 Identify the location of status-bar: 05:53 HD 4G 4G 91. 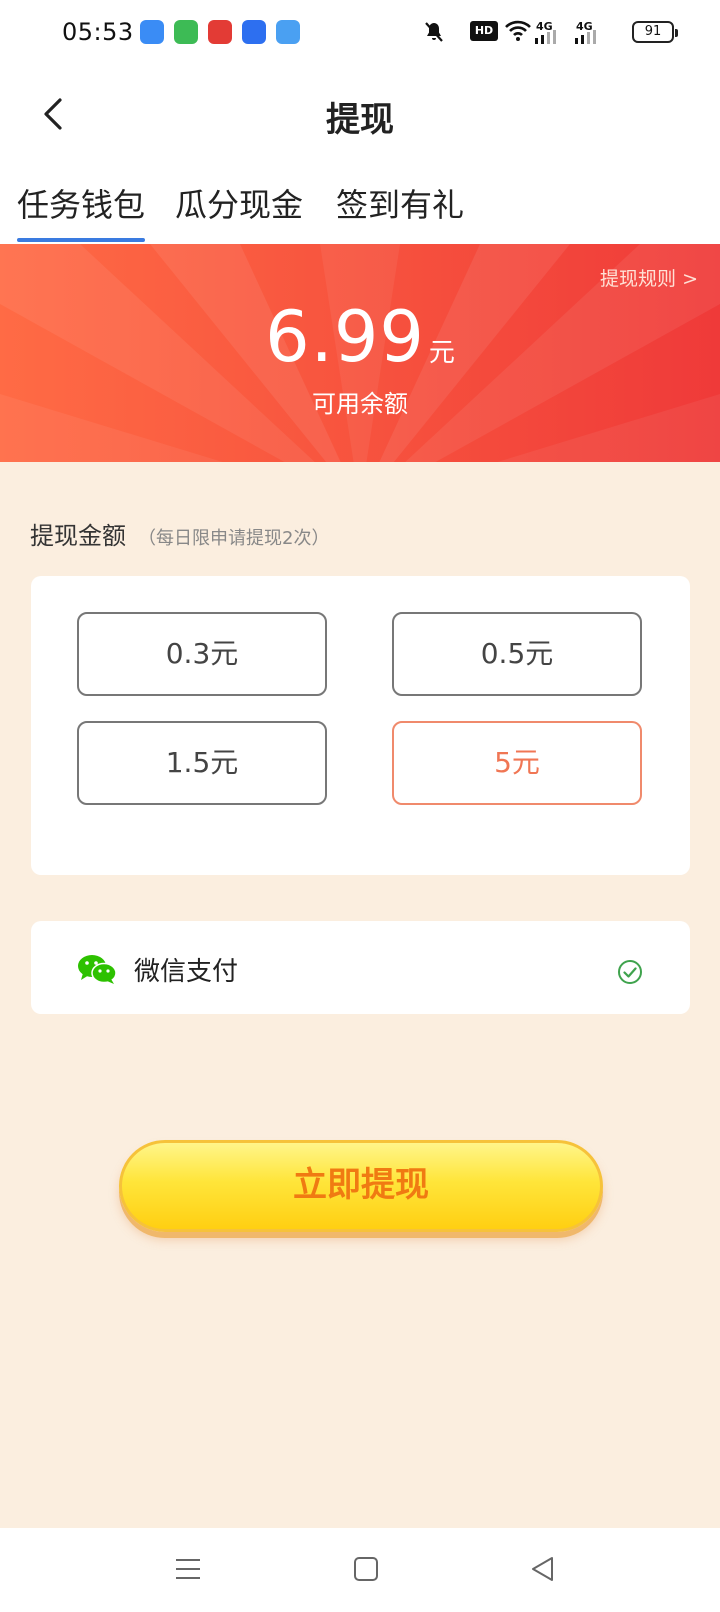
(360, 32).